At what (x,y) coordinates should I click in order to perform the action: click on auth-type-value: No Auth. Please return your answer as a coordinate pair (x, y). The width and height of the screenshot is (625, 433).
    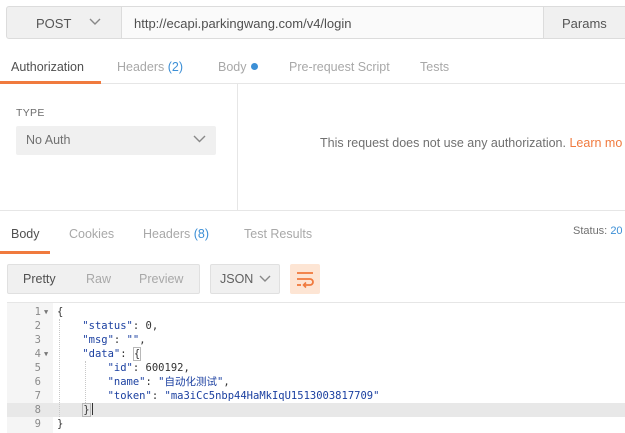
    Looking at the image, I should click on (48, 140).